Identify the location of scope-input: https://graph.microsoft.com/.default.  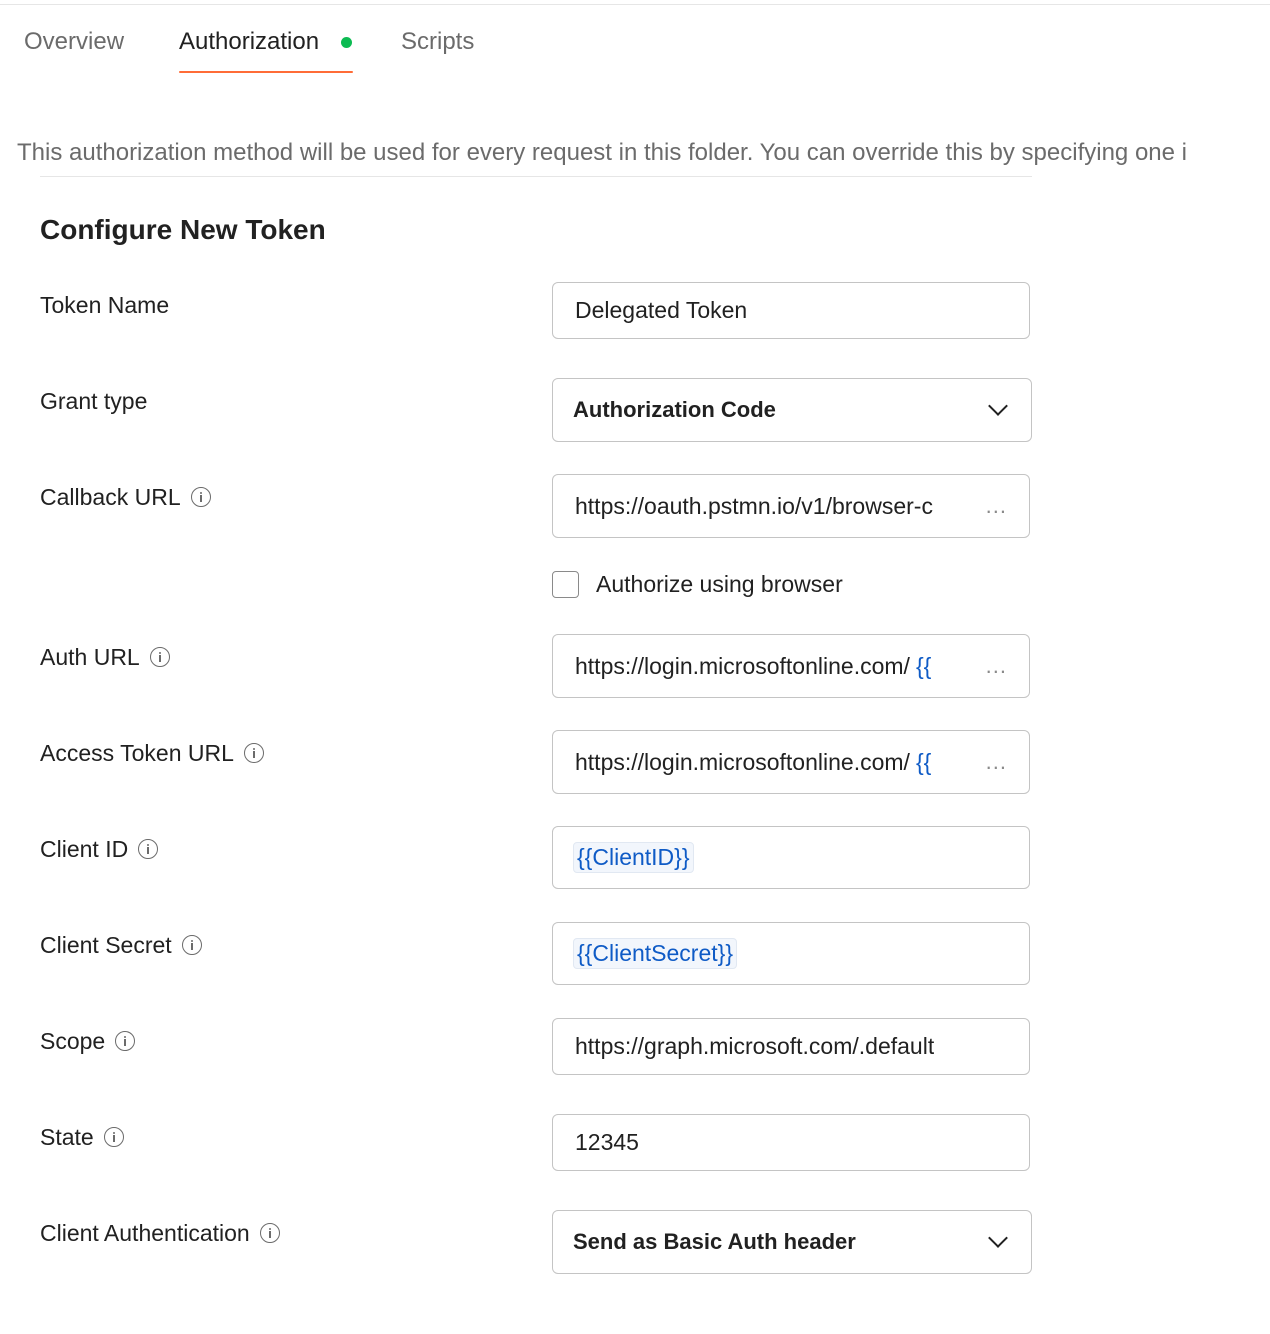
(791, 1046).